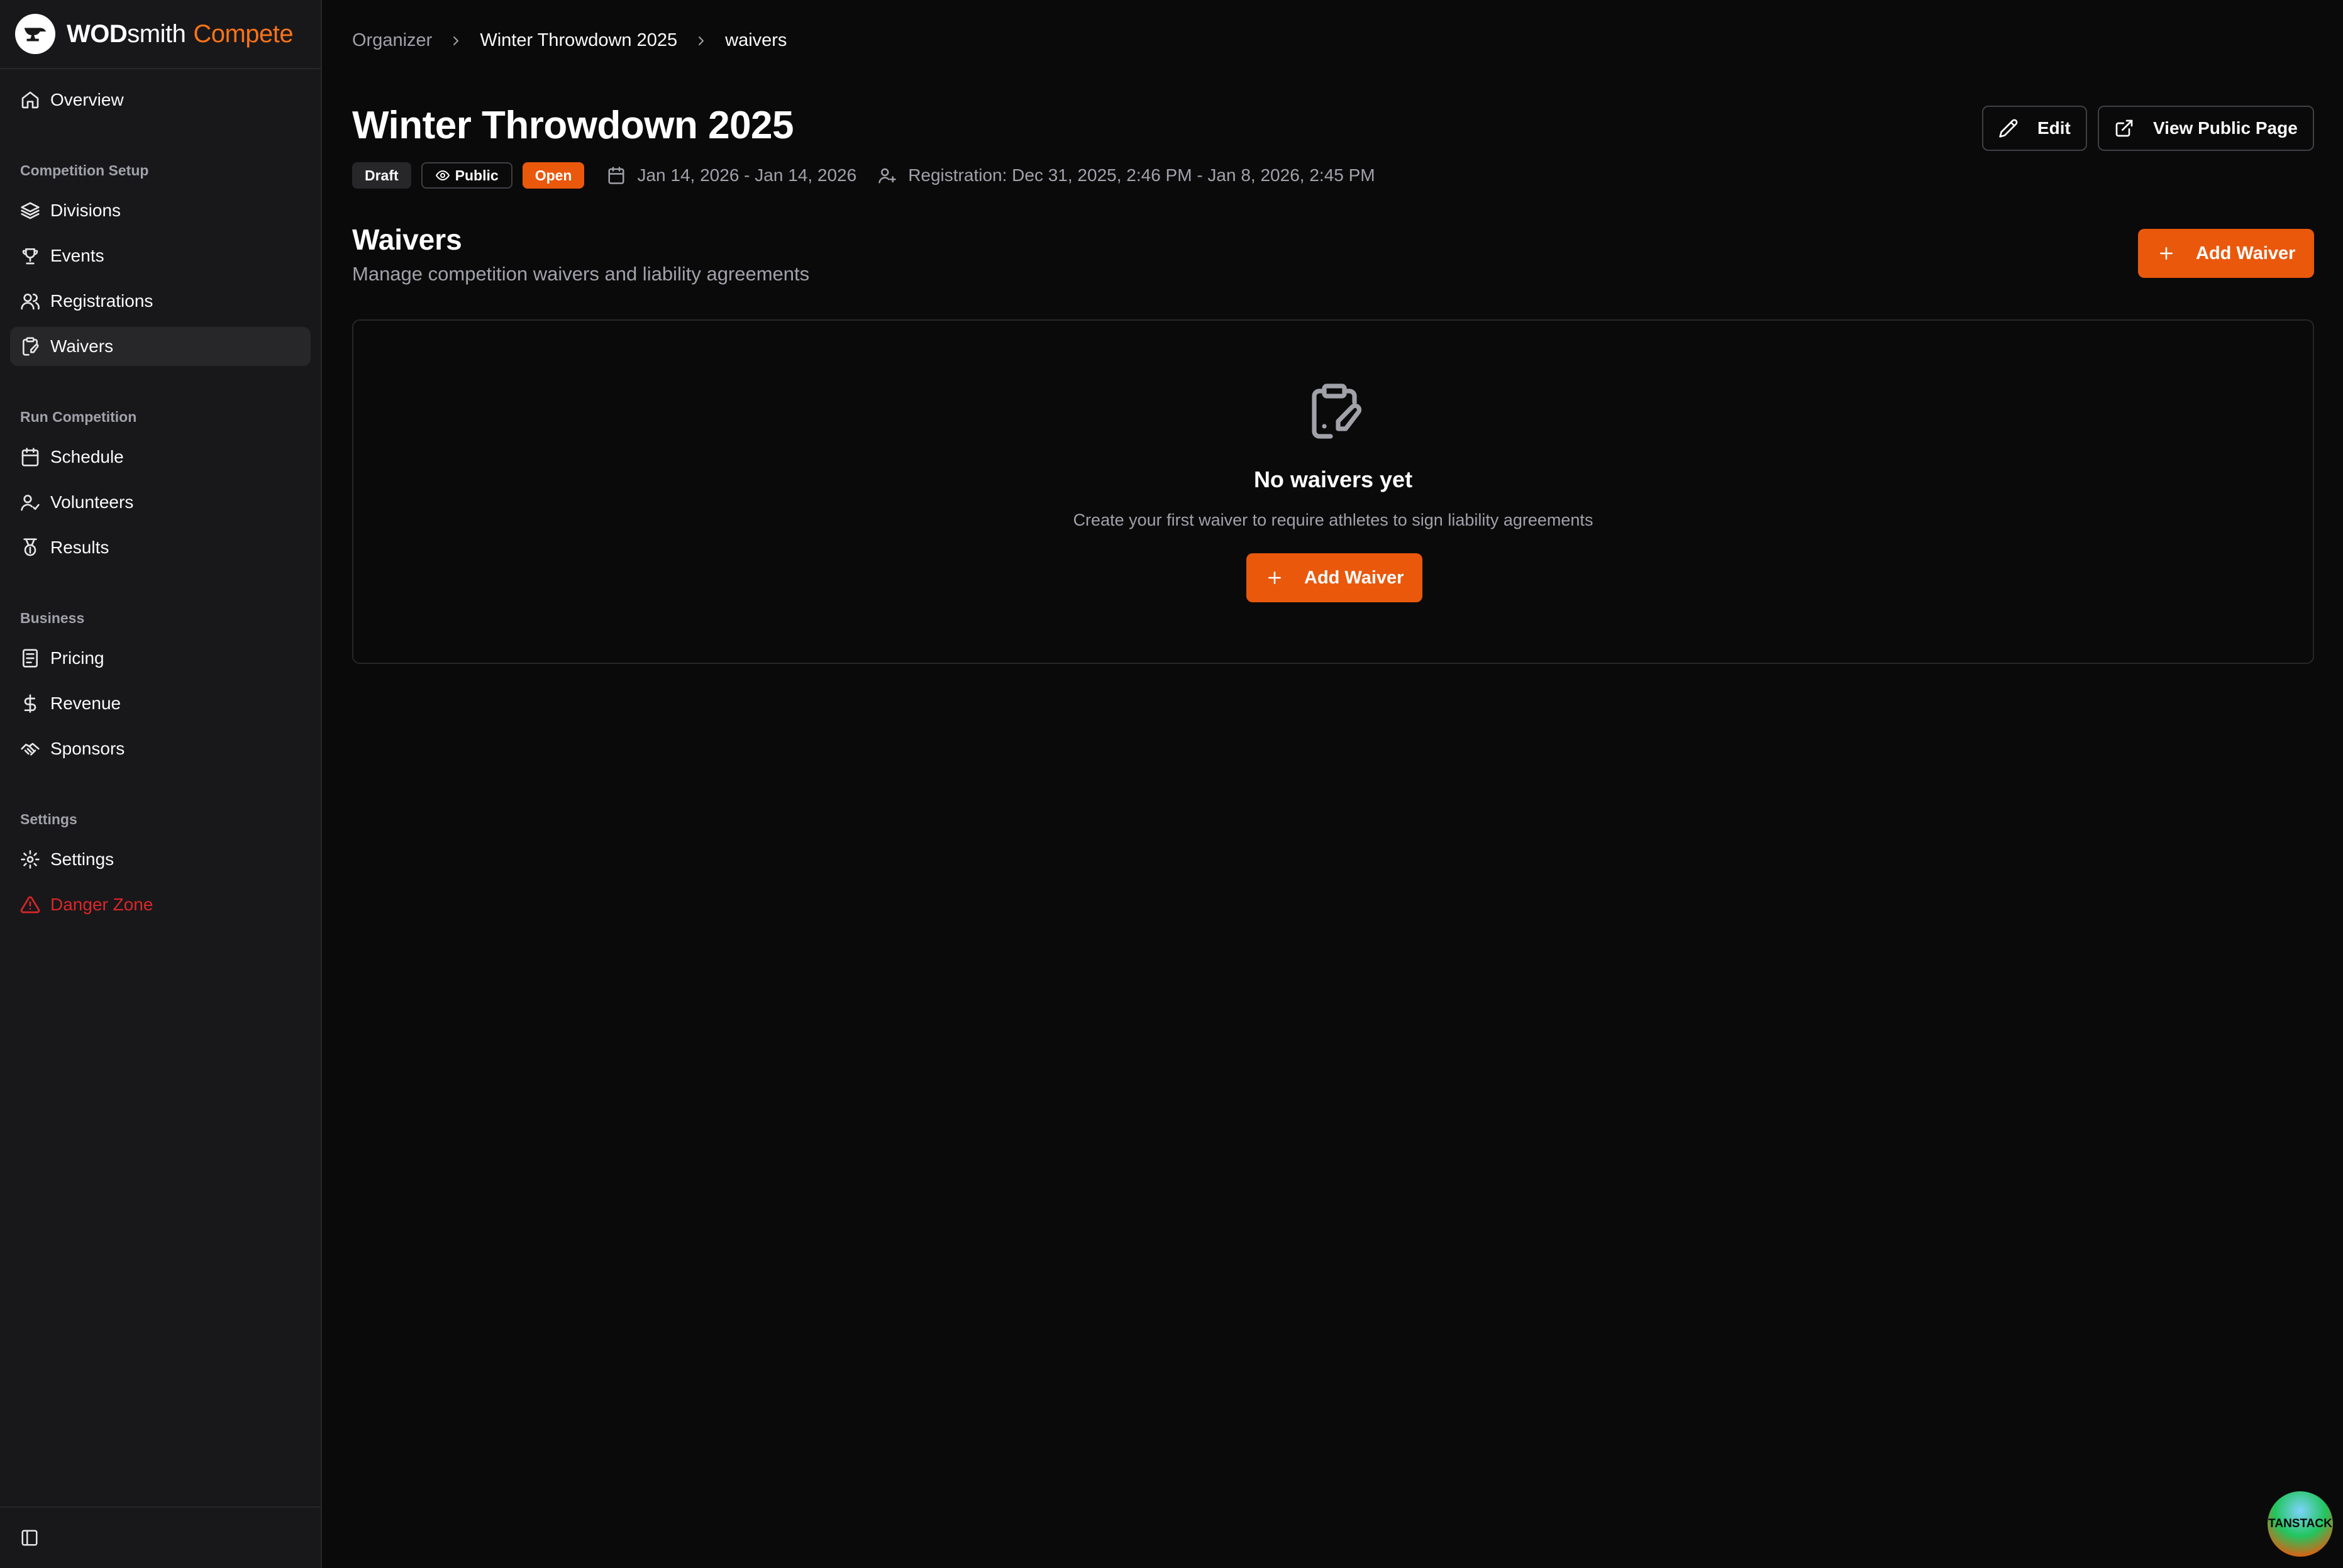  I want to click on sidebar-item-label: Volunteers, so click(92, 502).